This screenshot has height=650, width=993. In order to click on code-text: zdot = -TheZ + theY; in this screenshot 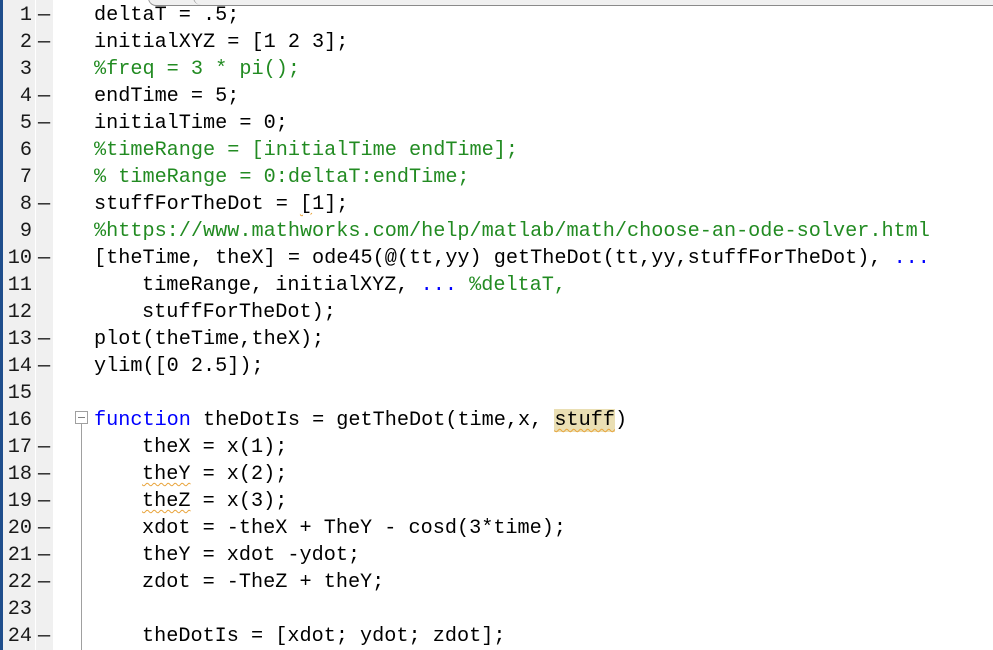, I will do `click(263, 582)`.